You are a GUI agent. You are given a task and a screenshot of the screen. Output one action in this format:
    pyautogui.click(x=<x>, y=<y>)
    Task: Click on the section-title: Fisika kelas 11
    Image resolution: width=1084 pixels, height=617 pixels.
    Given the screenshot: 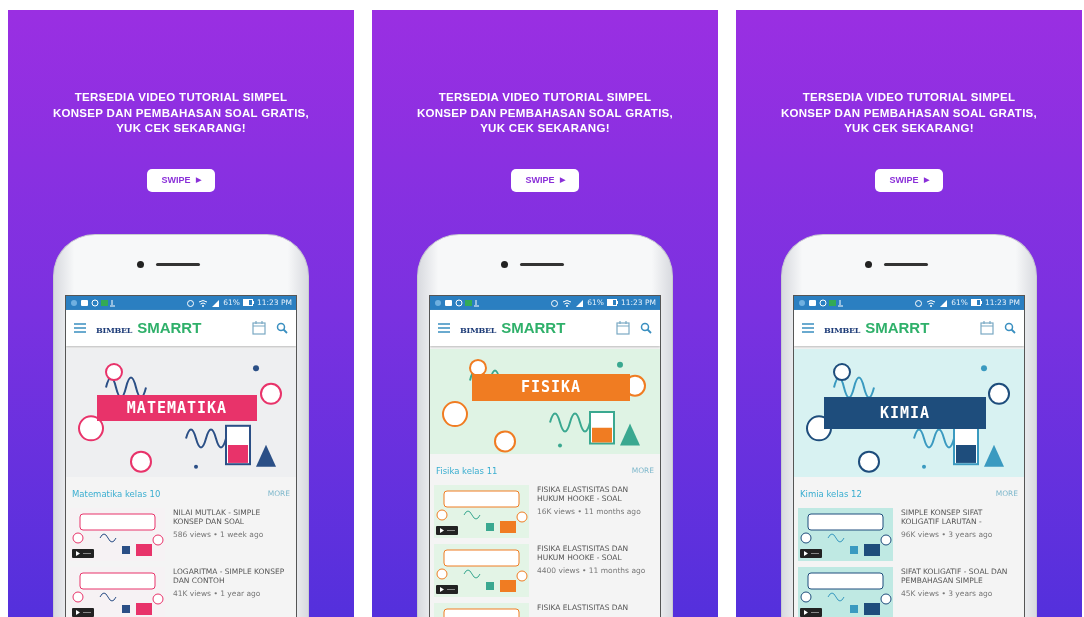 What is the action you would take?
    pyautogui.click(x=467, y=470)
    